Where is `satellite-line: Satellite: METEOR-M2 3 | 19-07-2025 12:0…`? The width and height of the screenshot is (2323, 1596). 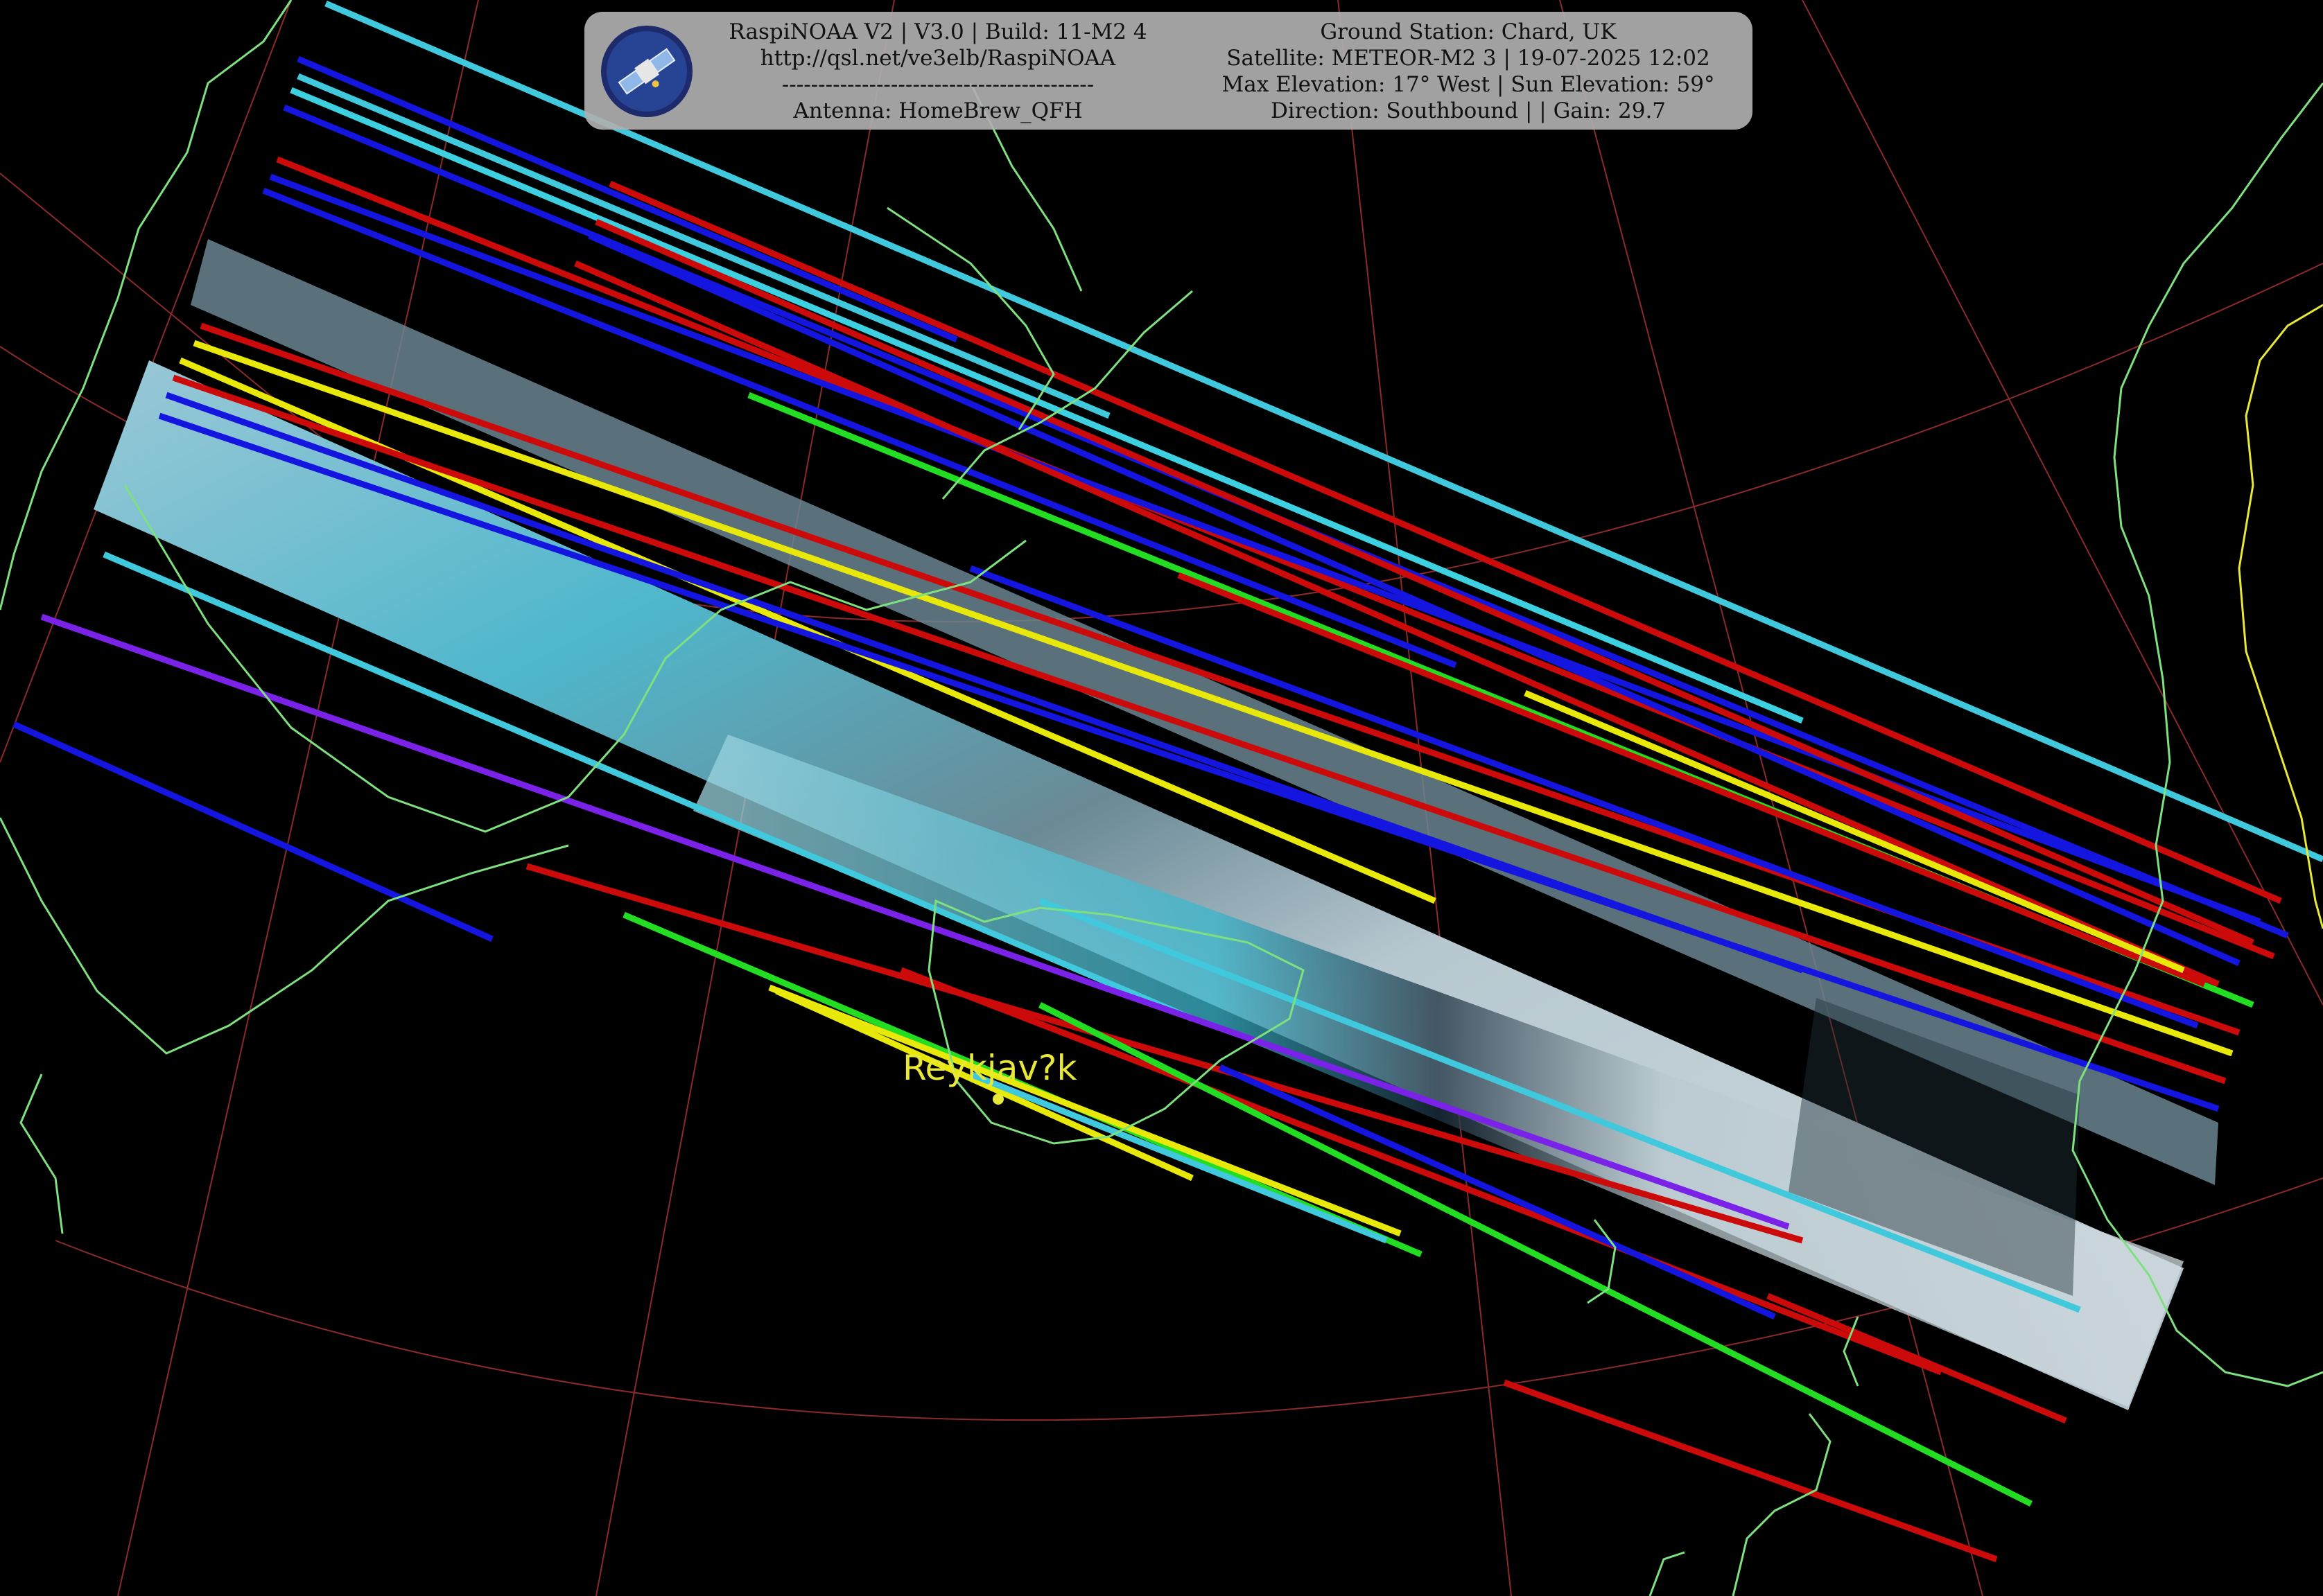
satellite-line: Satellite: METEOR-M2 3 | 19-07-2025 12:0… is located at coordinates (1468, 58).